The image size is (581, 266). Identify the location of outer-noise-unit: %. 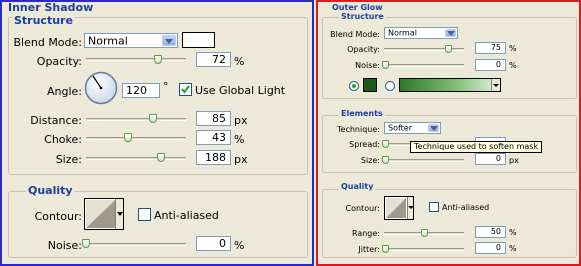
(513, 65).